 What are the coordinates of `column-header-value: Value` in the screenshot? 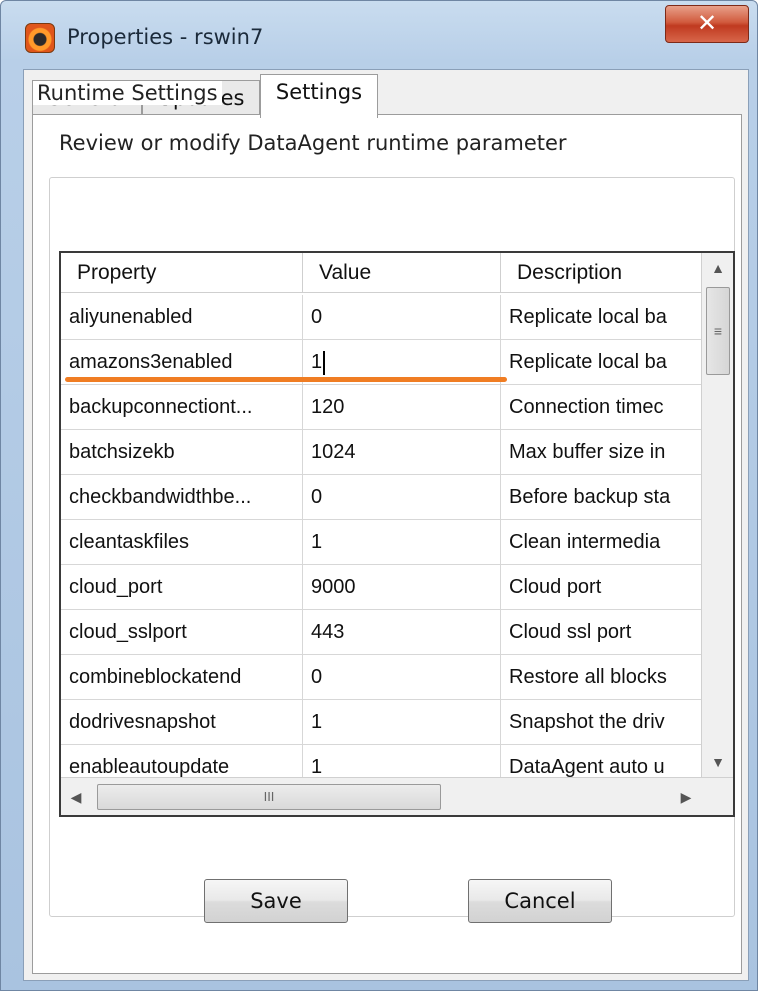 It's located at (402, 273).